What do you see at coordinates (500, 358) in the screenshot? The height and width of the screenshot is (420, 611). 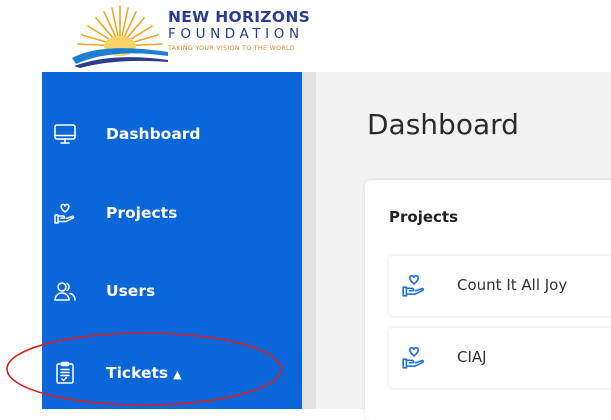 I see `project-row-ciaj: CIAJ` at bounding box center [500, 358].